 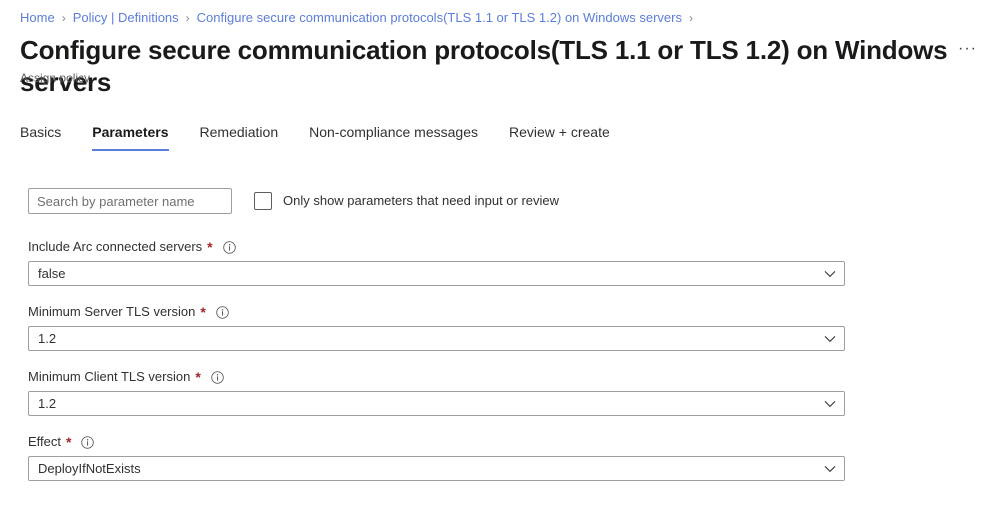 I want to click on field-label-row: Minimum Server TLS version *, so click(x=436, y=312).